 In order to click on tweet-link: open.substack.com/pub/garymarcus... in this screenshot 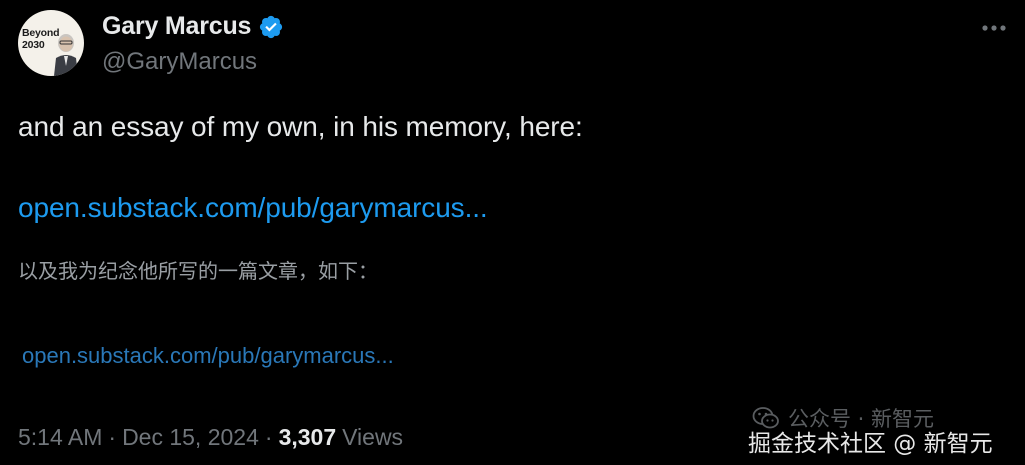, I will do `click(253, 208)`.